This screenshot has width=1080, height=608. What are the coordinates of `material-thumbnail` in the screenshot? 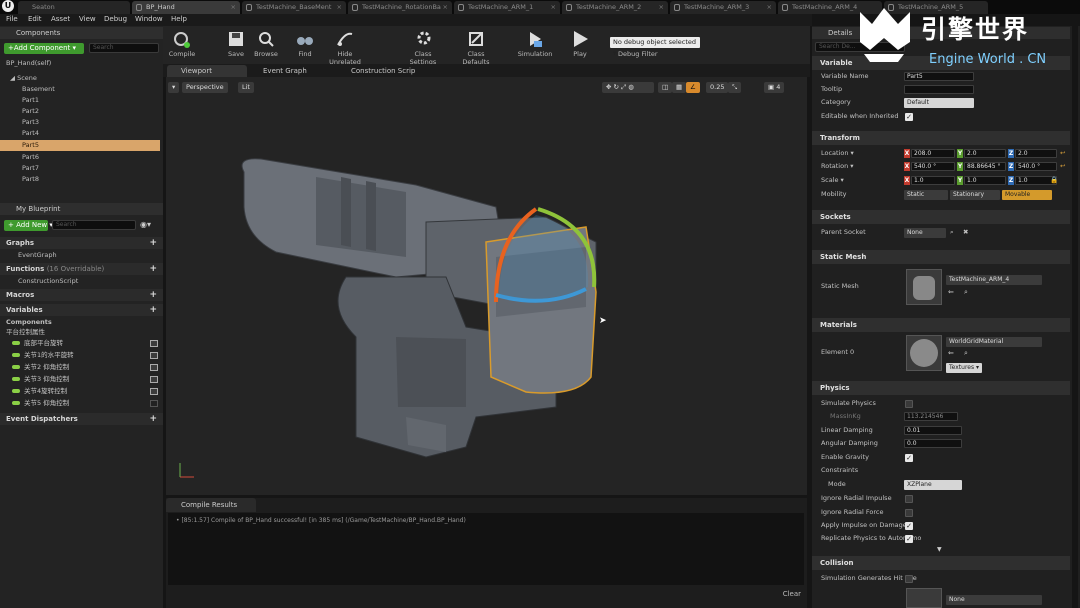 It's located at (924, 353).